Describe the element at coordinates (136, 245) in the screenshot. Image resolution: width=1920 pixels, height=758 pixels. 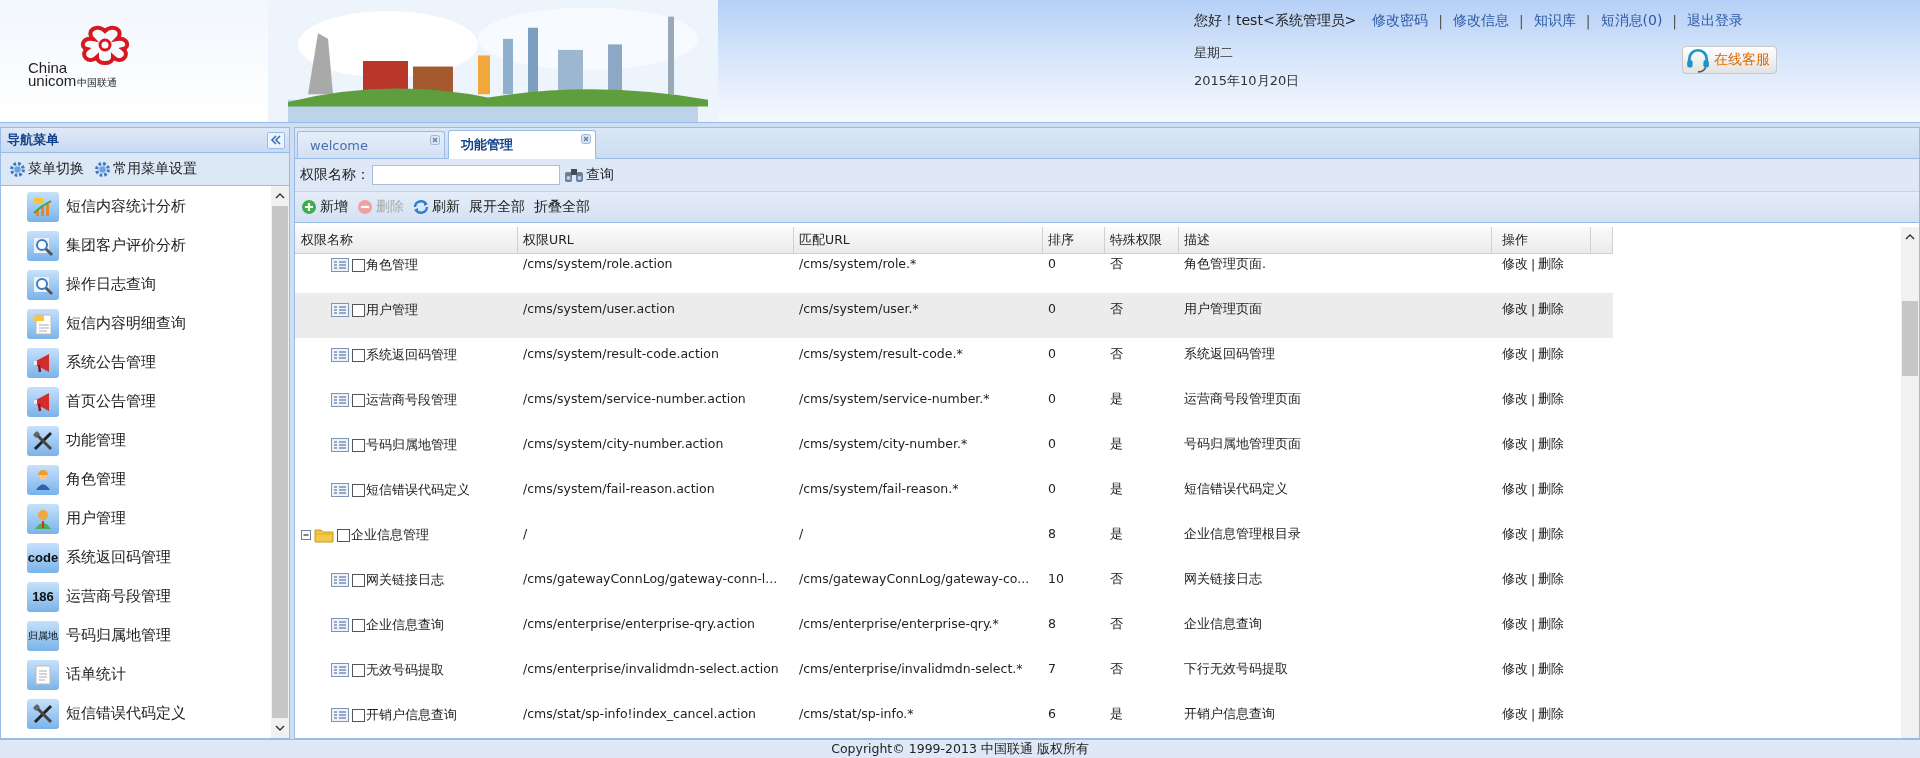
I see `menu-item: 集团客户评价分析` at that location.